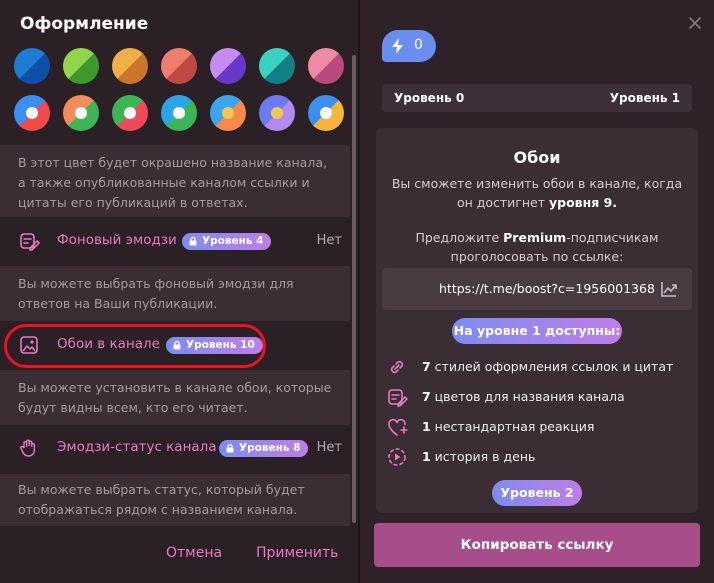 The width and height of the screenshot is (714, 583). Describe the element at coordinates (264, 448) in the screenshot. I see `level-badge: Уровень 8` at that location.